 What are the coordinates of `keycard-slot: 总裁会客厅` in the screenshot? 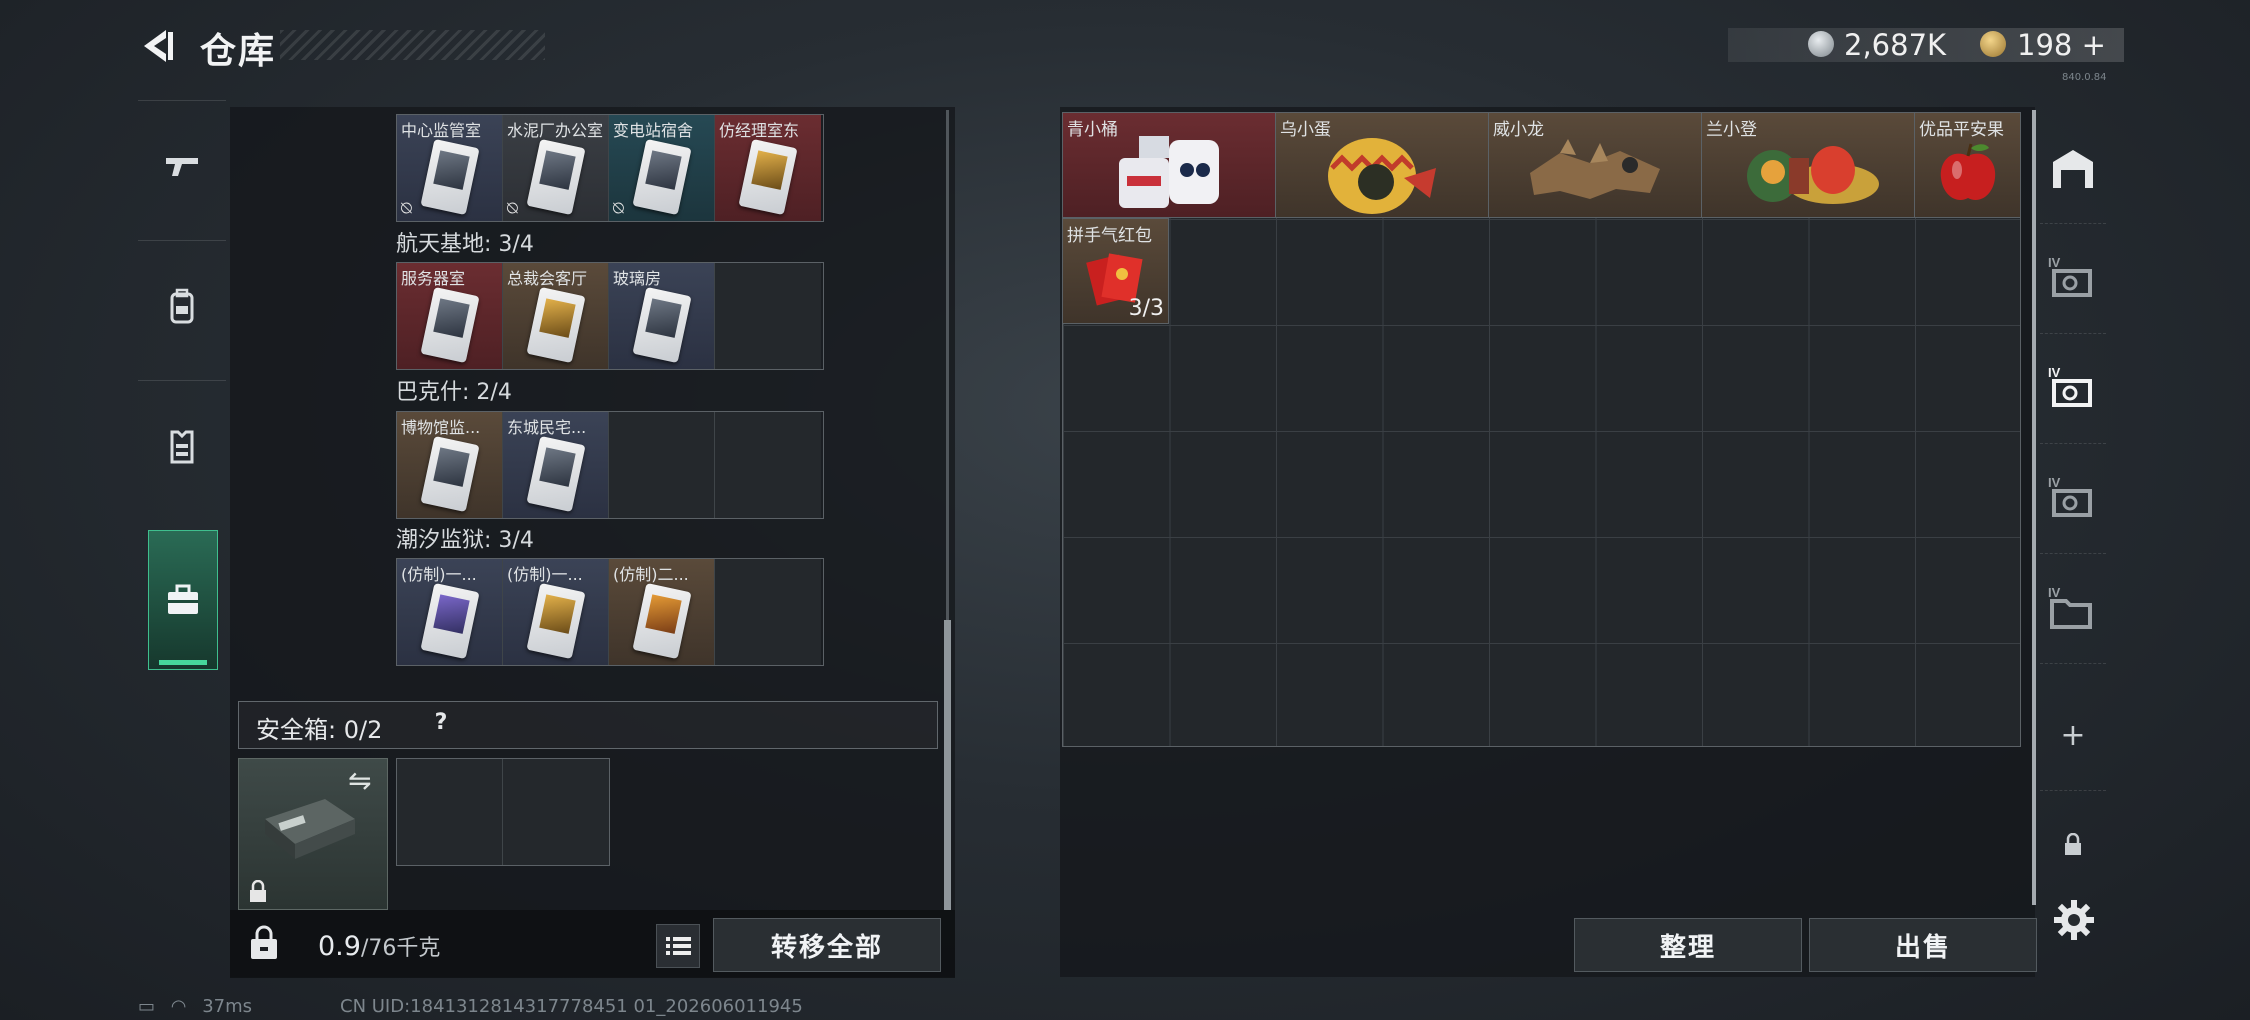 It's located at (556, 316).